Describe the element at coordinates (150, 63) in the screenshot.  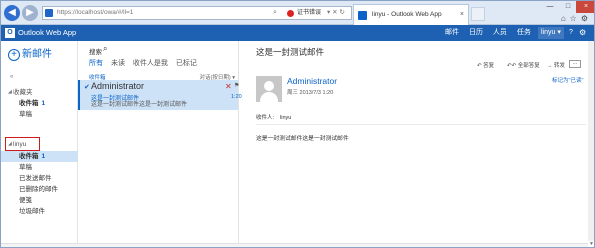
I see `filter-to-me: 收件人是我` at that location.